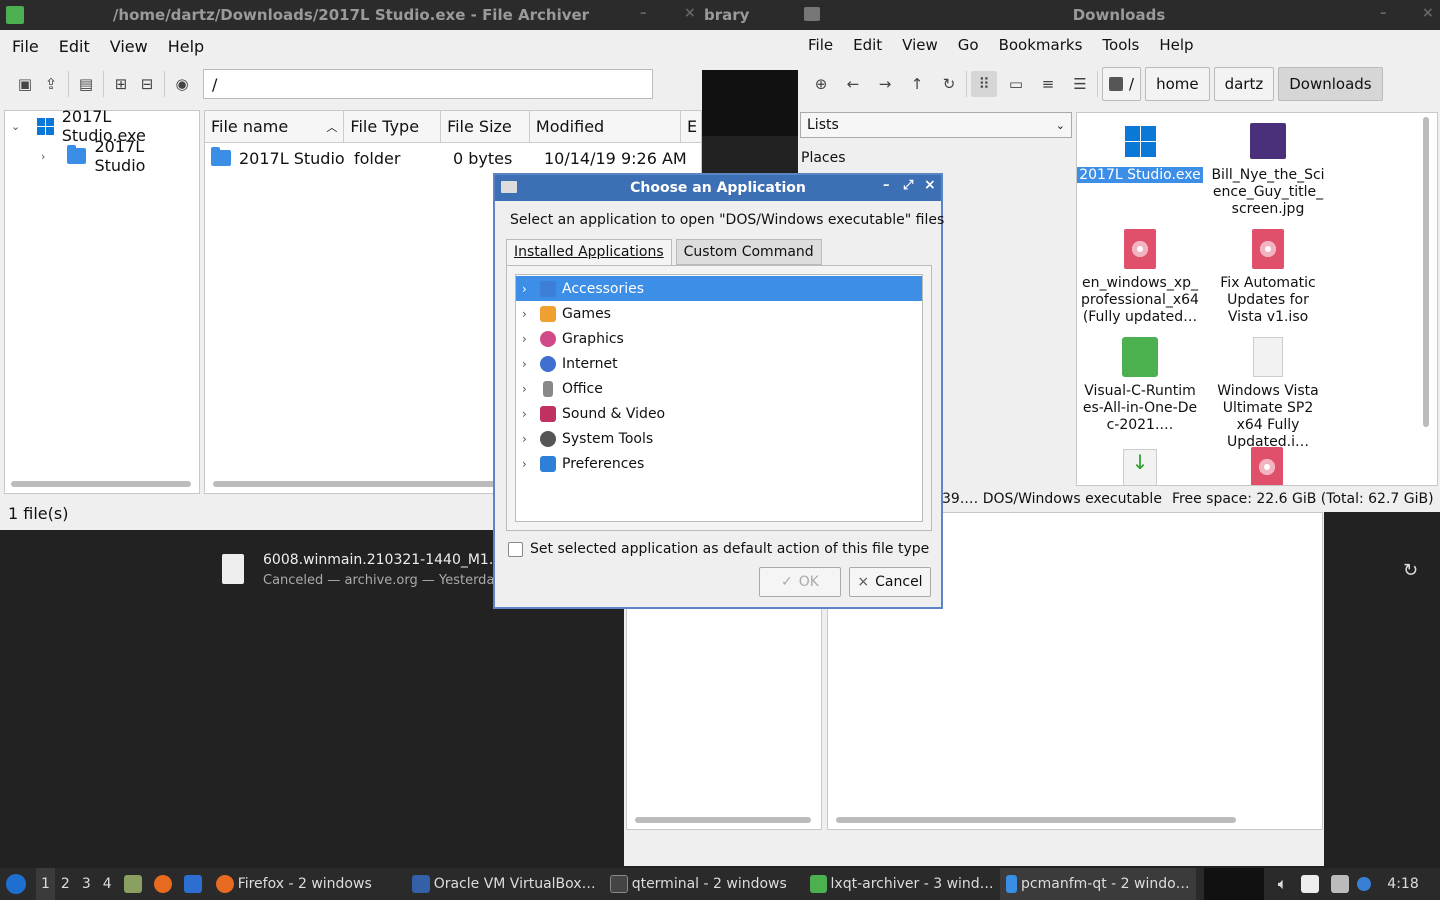 The height and width of the screenshot is (900, 1440). Describe the element at coordinates (24, 126) in the screenshot. I see `chevron-down-icon: ⌄` at that location.